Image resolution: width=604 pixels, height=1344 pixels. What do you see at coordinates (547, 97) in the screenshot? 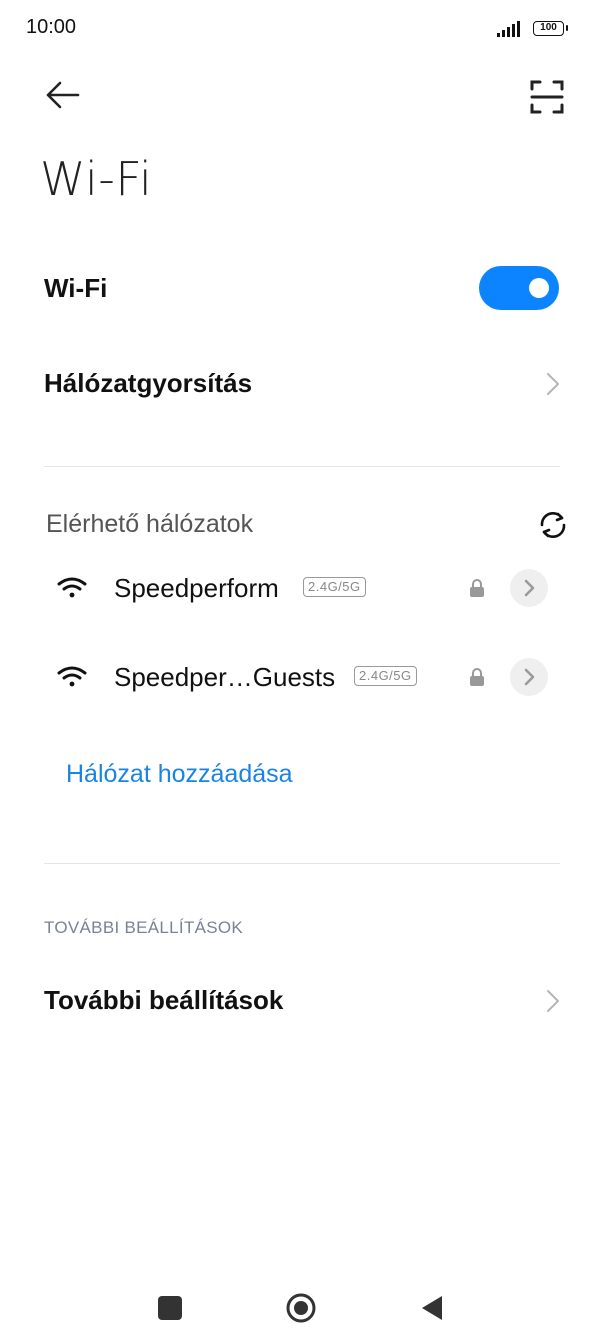
I see `qr-scan-icon` at bounding box center [547, 97].